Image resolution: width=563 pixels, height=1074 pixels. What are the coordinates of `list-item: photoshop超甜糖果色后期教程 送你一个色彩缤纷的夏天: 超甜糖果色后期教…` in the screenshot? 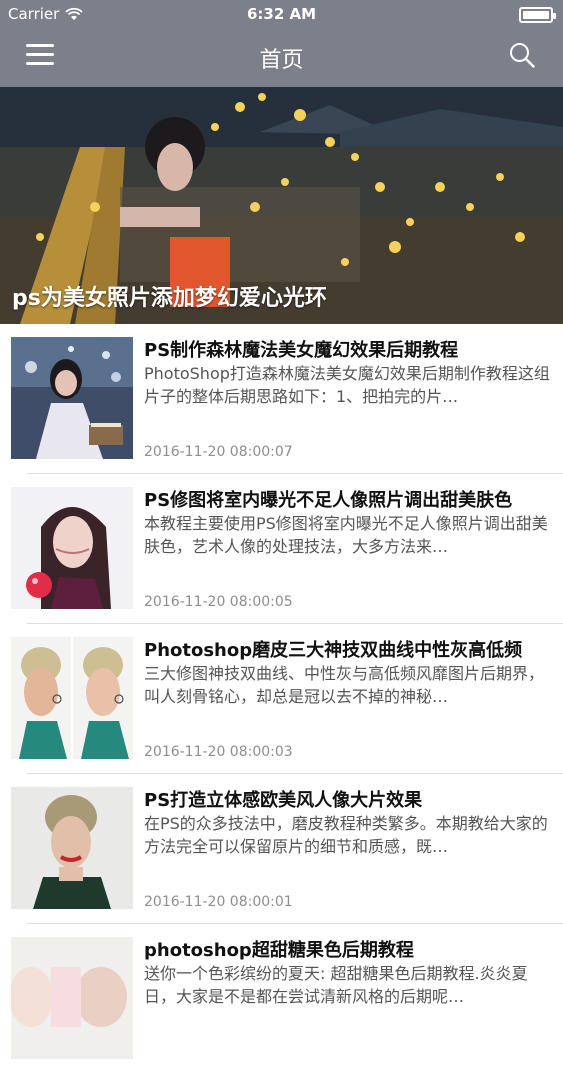 It's located at (281, 999).